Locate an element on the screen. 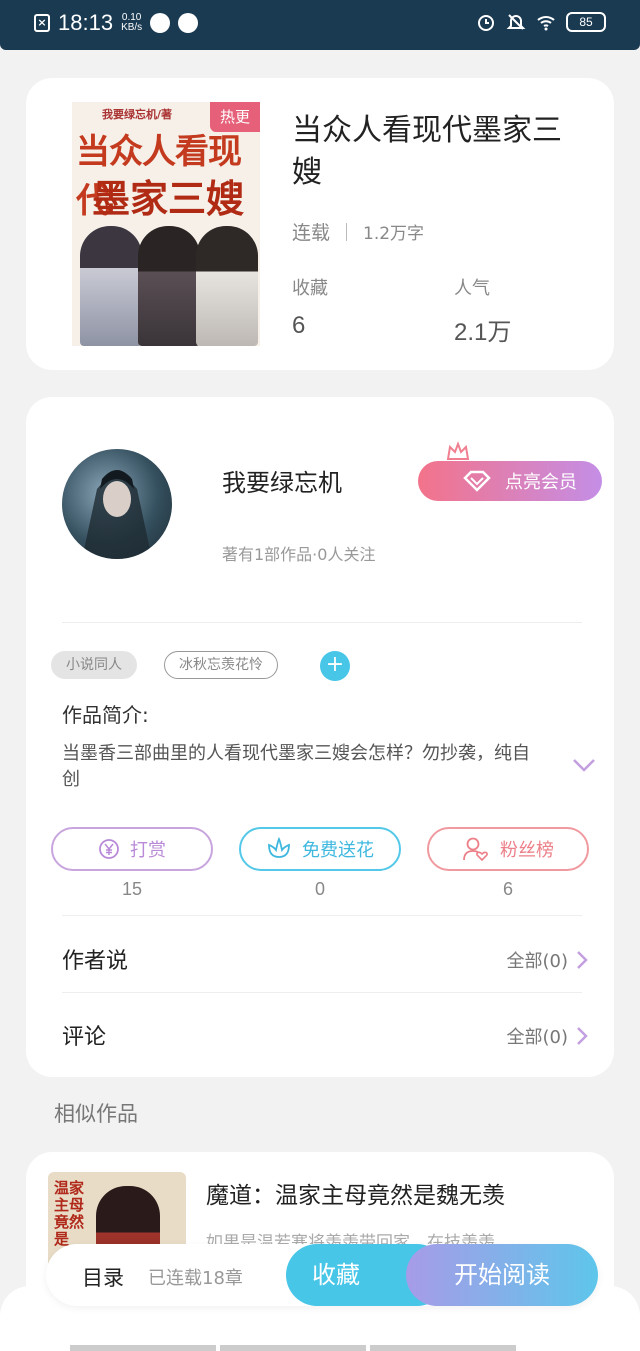 The width and height of the screenshot is (640, 1351). author-avatar is located at coordinates (117, 504).